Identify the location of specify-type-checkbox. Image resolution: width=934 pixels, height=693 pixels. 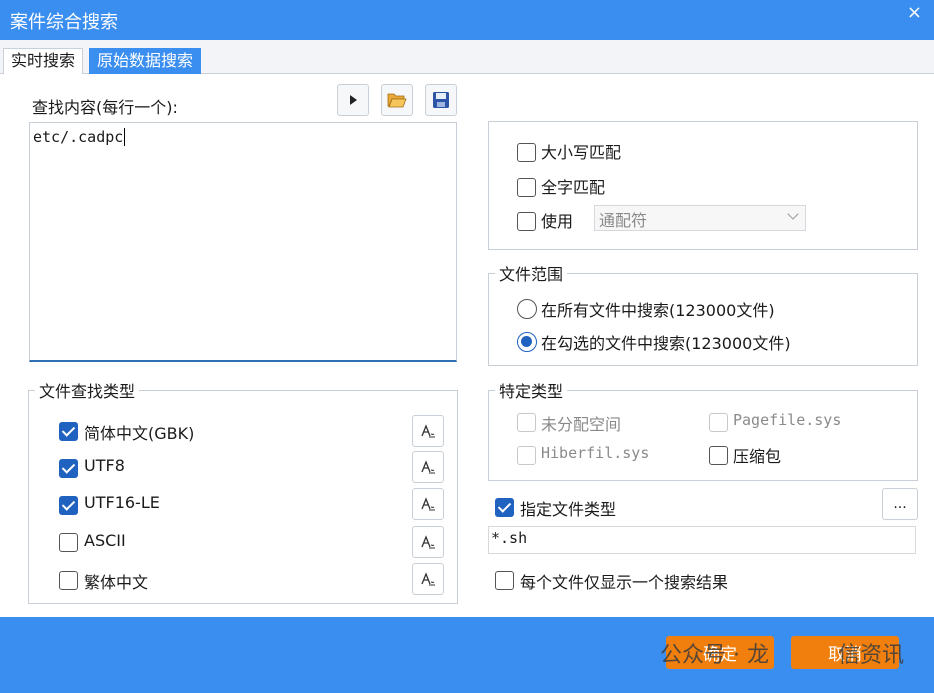
(504, 507).